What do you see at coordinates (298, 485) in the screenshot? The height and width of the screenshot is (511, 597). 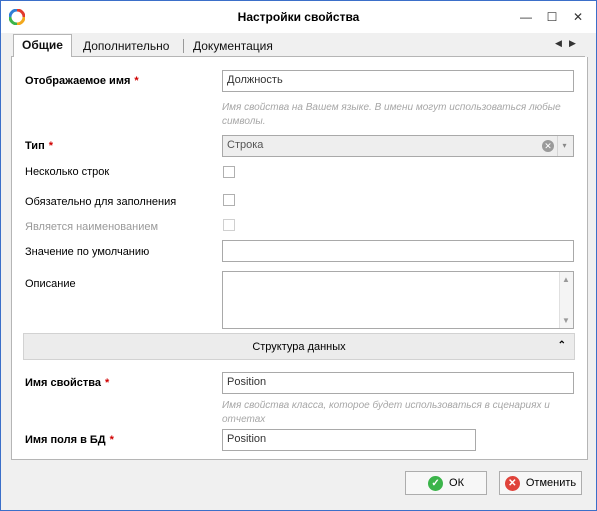 I see `dialog-footer: ✓ ОК ✕ Отменить` at bounding box center [298, 485].